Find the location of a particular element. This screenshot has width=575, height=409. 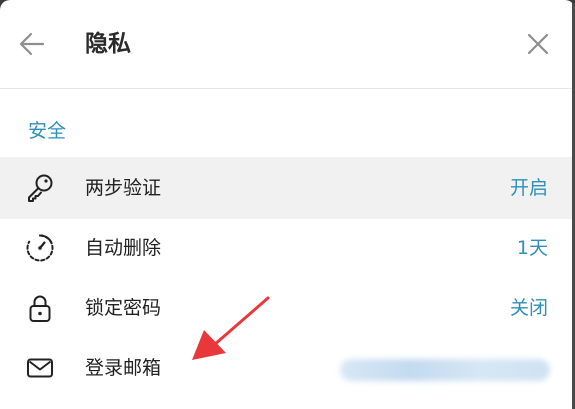

timer-icon is located at coordinates (40, 248).